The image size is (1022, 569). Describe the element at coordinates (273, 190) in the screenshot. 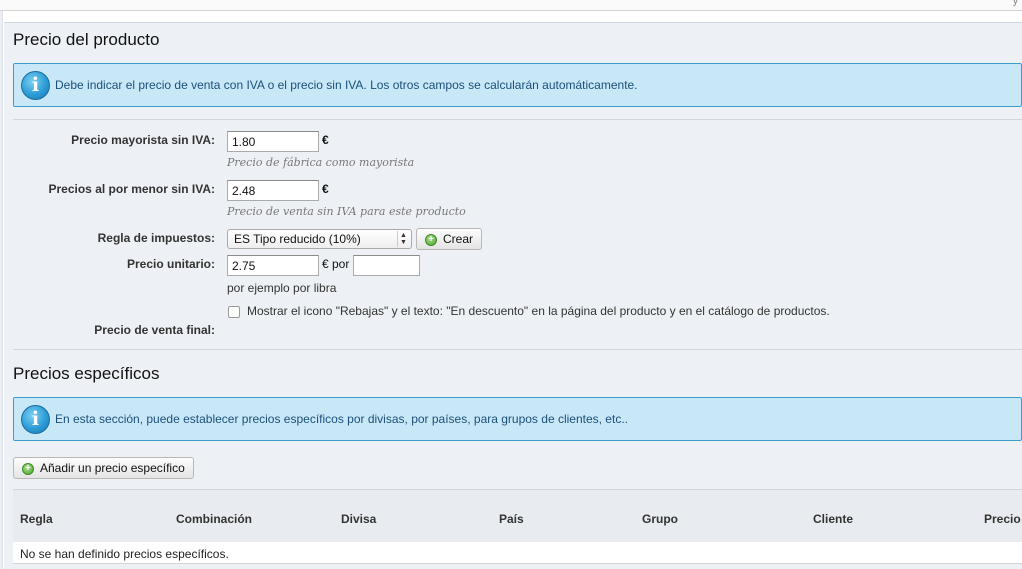

I see `retail-price-input: 2.48` at that location.